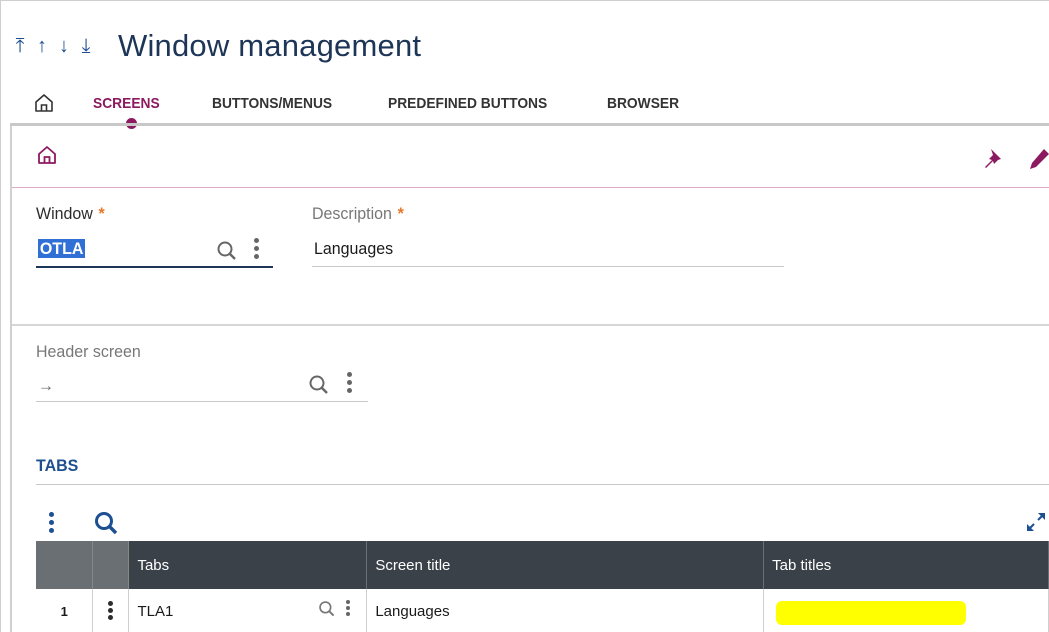 The width and height of the screenshot is (1049, 632). What do you see at coordinates (248, 565) in the screenshot?
I see `column-header-tabs: Tabs` at bounding box center [248, 565].